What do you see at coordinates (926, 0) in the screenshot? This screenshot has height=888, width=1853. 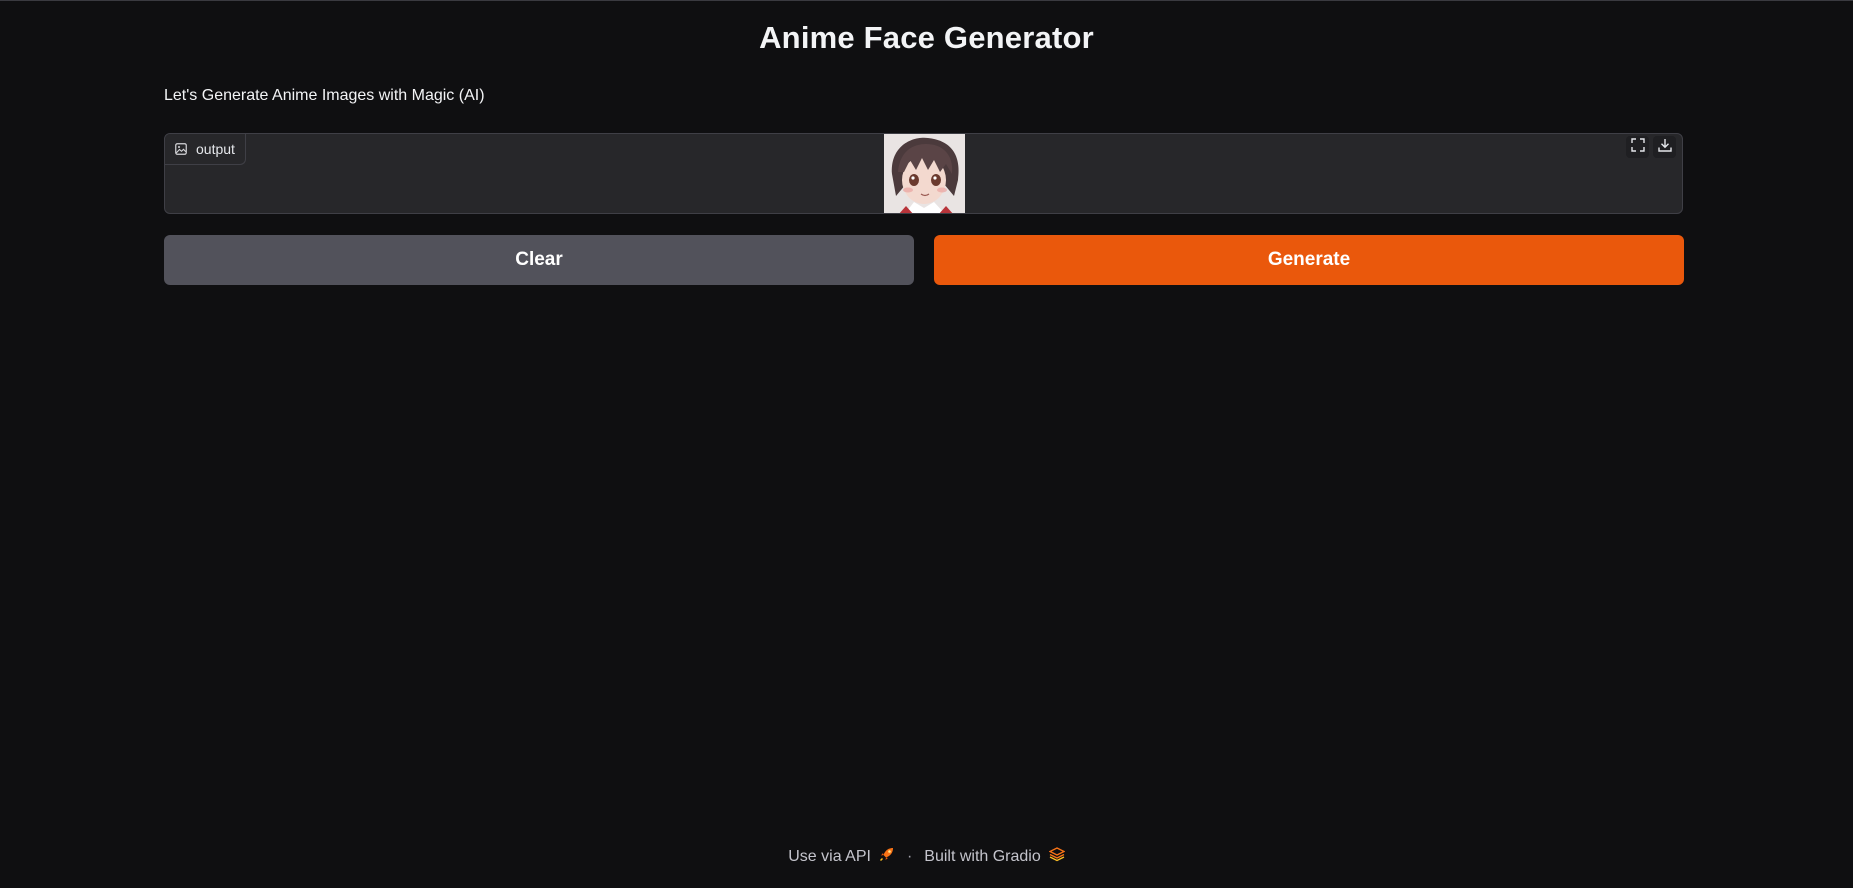 I see `top-border-line` at bounding box center [926, 0].